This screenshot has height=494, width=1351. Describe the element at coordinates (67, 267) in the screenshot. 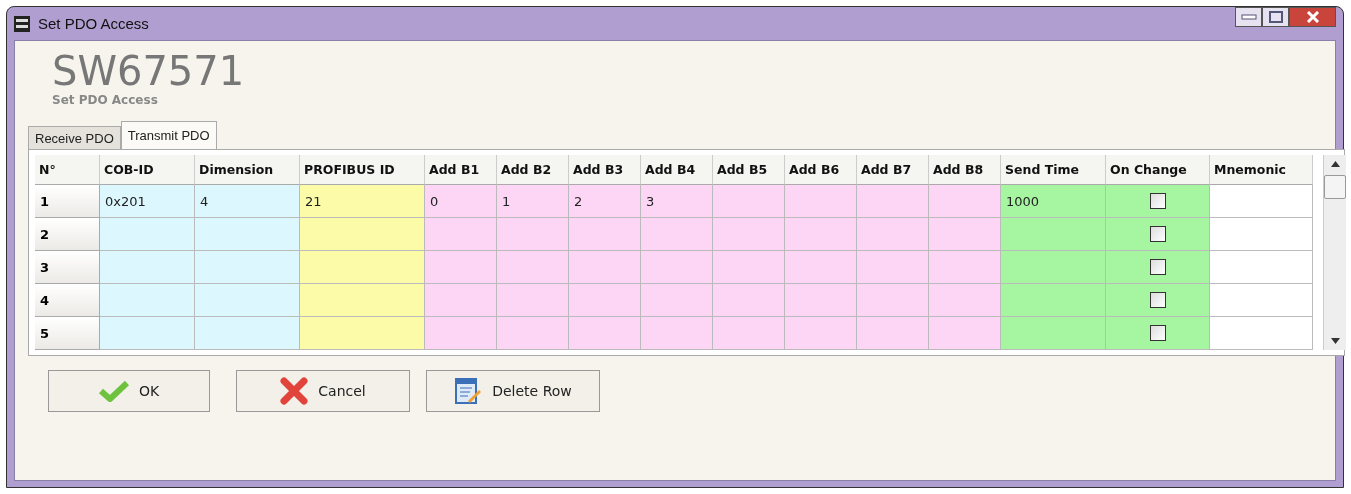

I see `row-number: 3` at that location.